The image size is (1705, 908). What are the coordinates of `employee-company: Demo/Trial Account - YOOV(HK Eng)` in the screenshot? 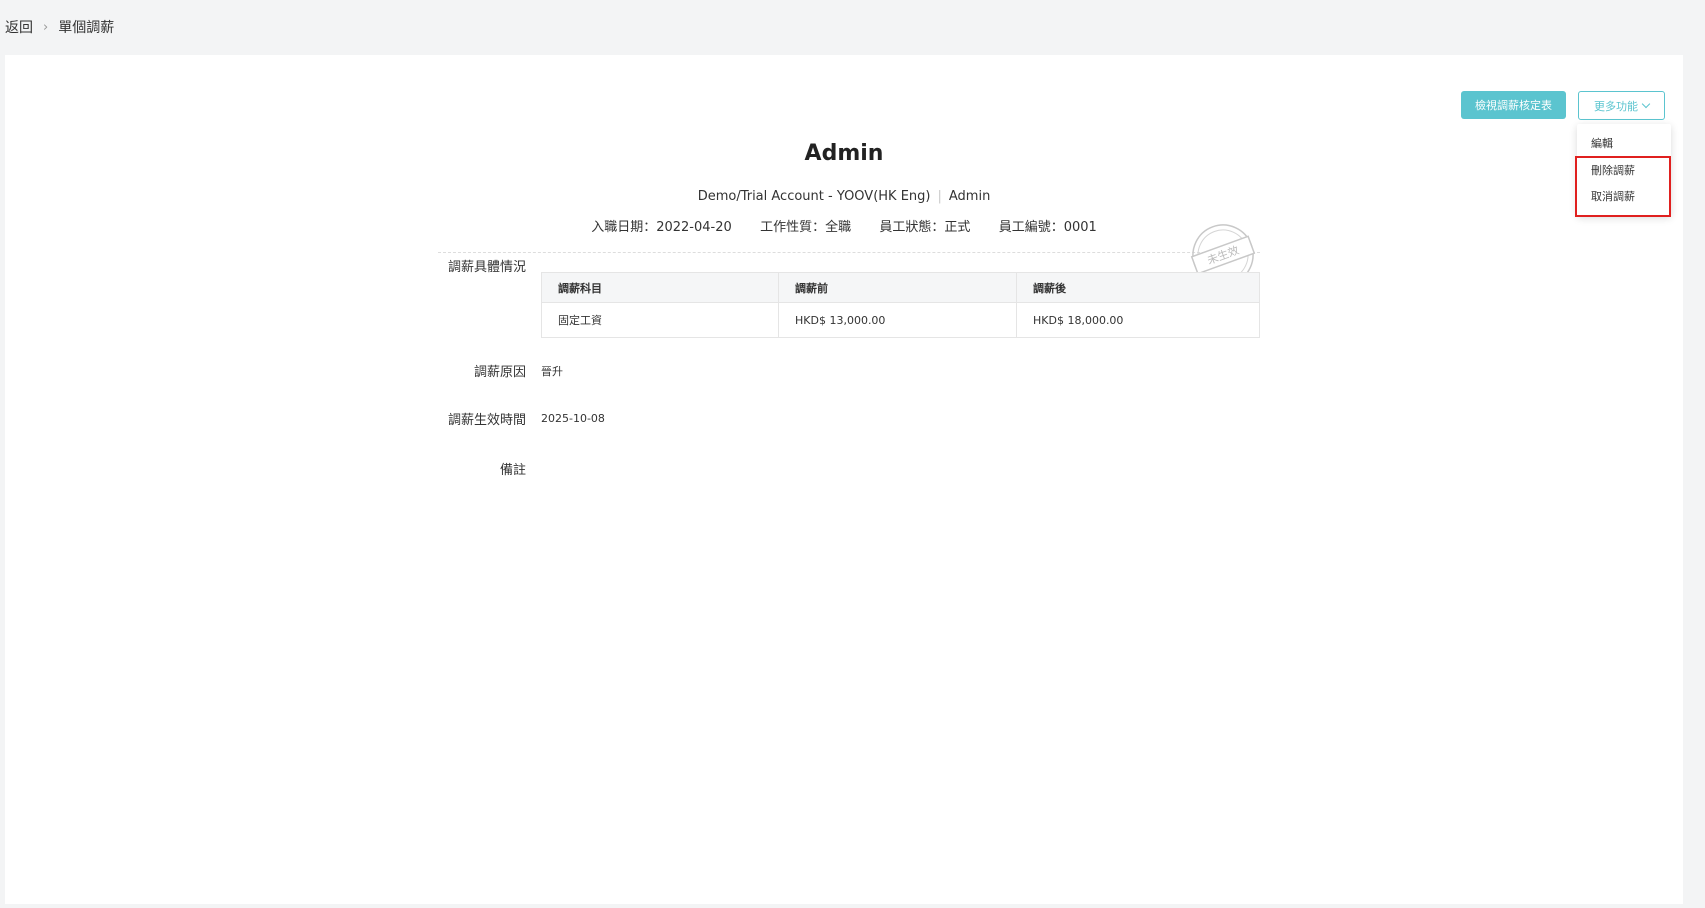 It's located at (814, 196).